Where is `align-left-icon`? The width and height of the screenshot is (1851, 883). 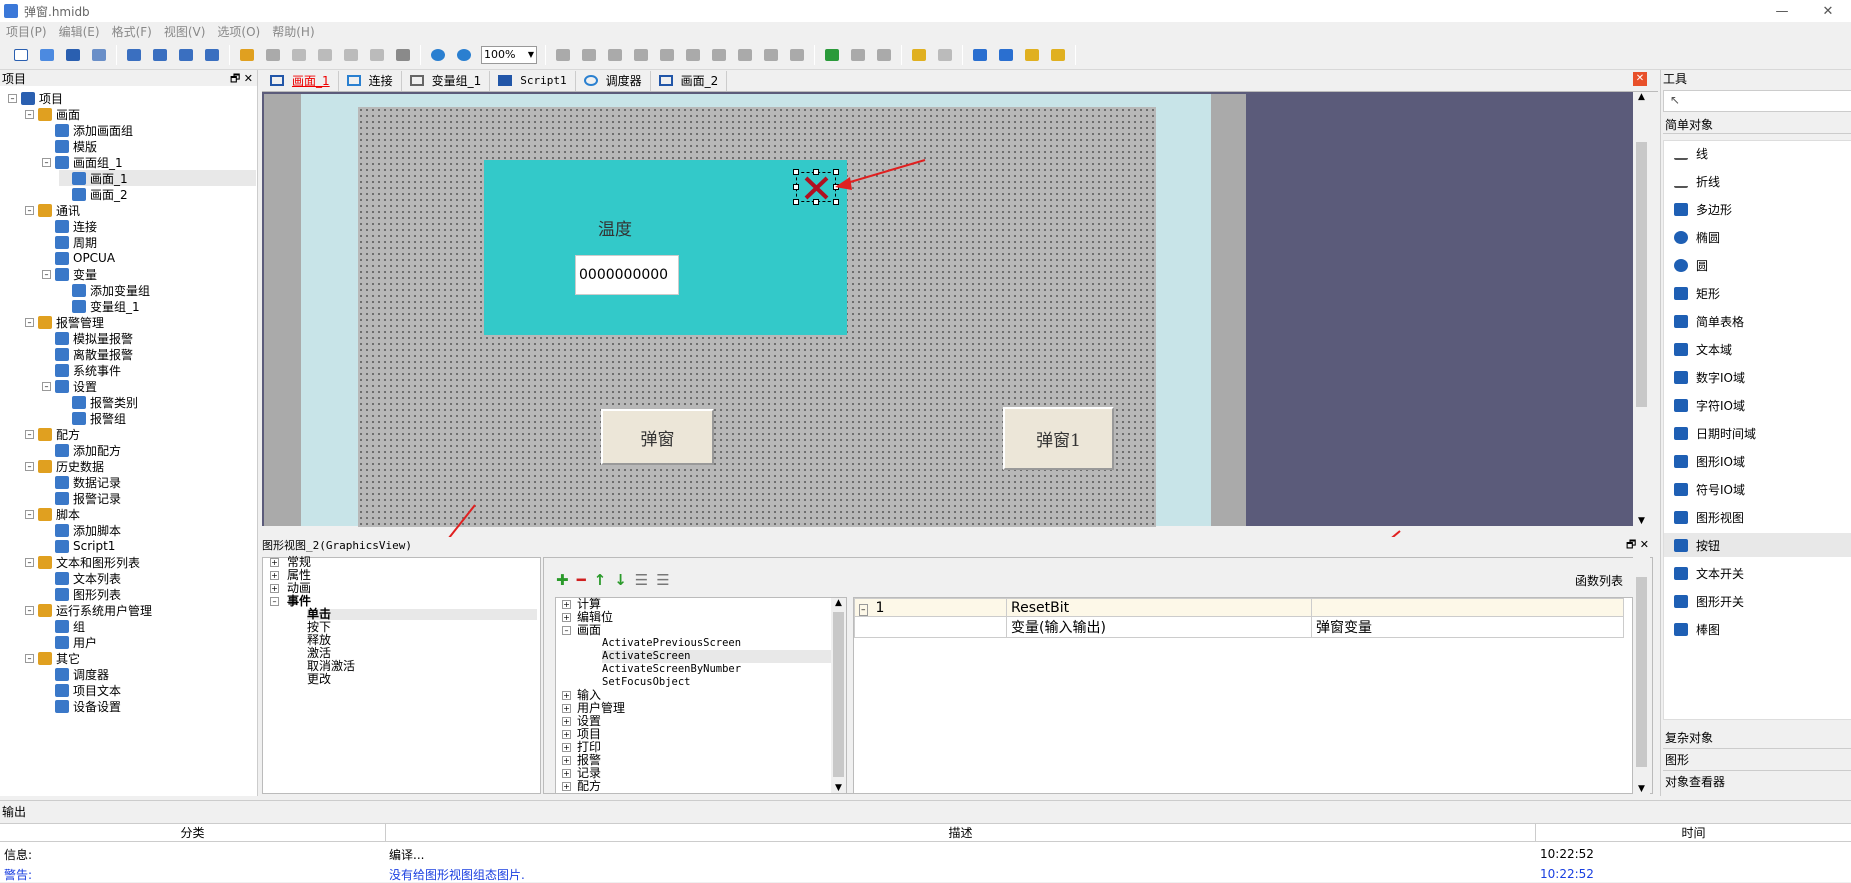 align-left-icon is located at coordinates (563, 55).